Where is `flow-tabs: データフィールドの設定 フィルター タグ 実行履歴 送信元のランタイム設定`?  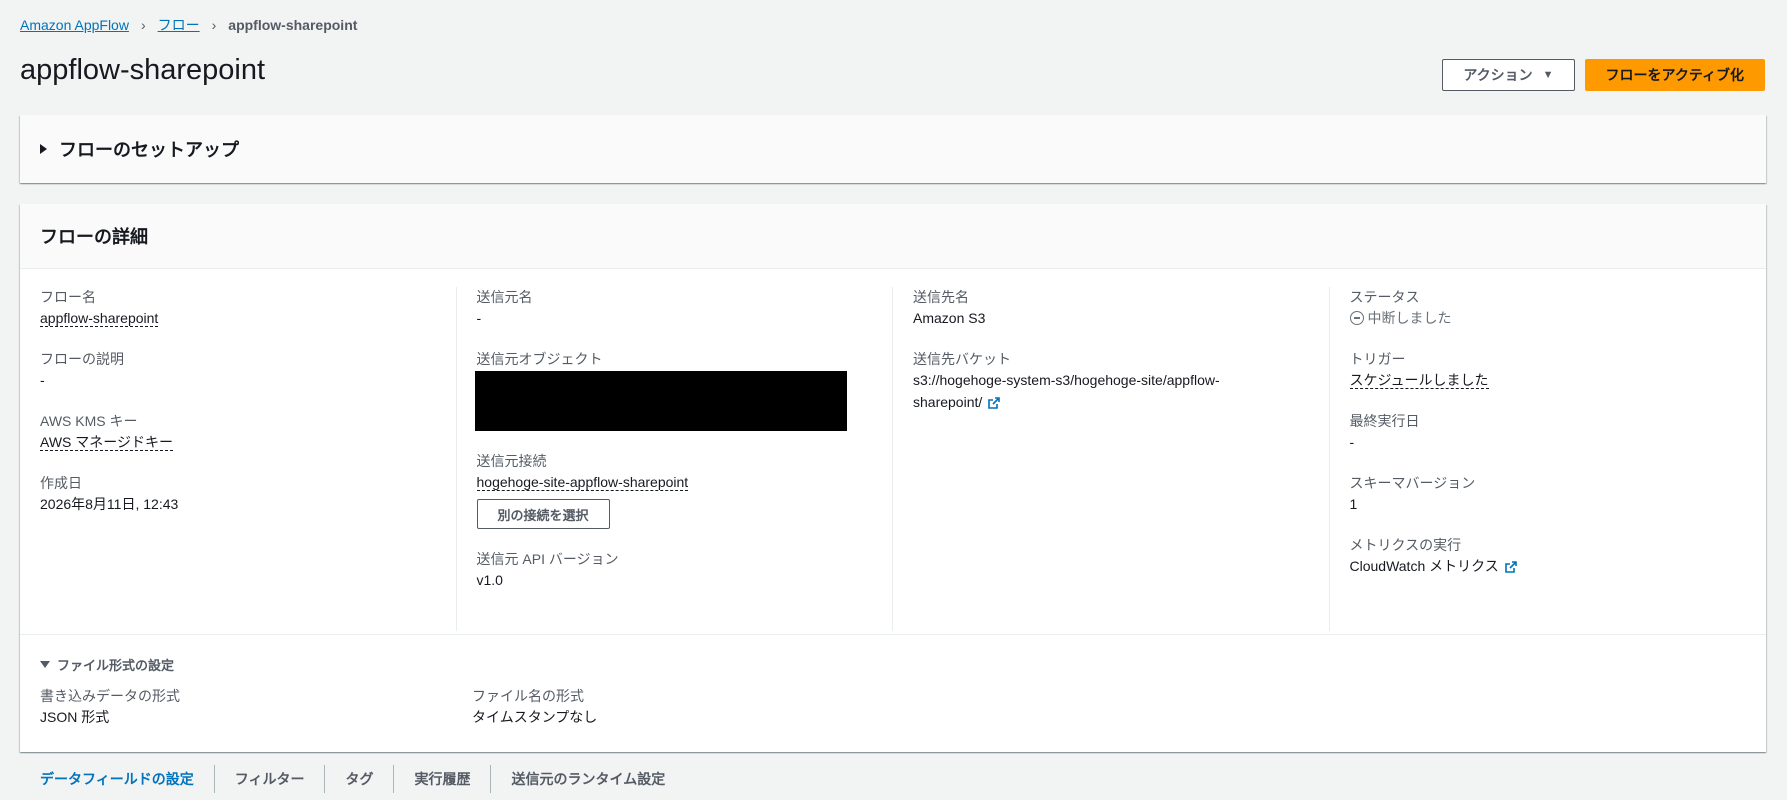
flow-tabs: データフィールドの設定 フィルター タグ 実行履歴 送信元のランタイム設定 is located at coordinates (352, 779).